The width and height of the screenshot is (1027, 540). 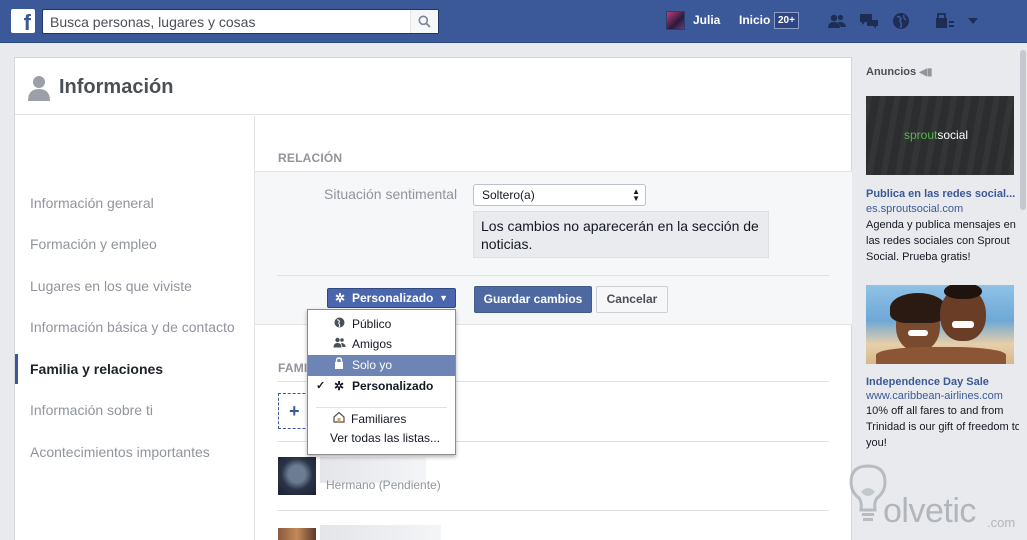 What do you see at coordinates (675, 20) in the screenshot?
I see `user-avatar` at bounding box center [675, 20].